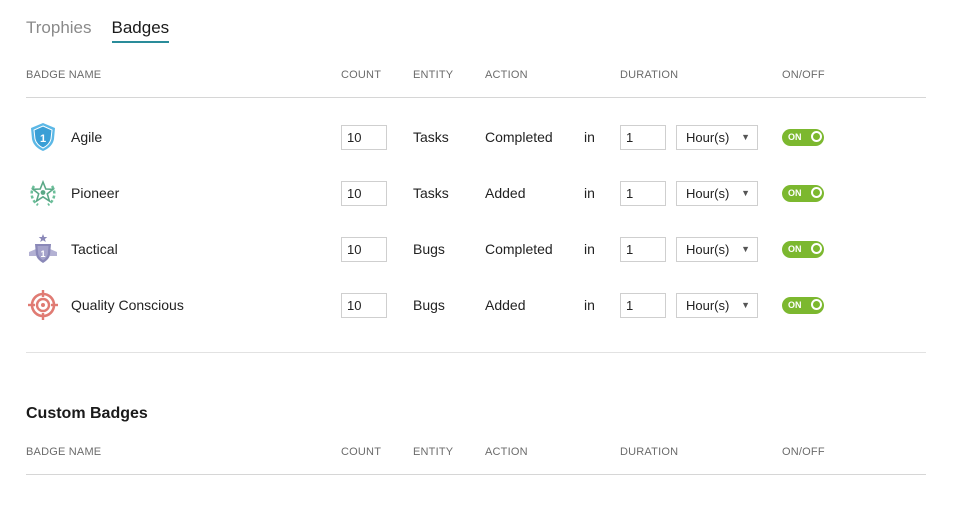  What do you see at coordinates (43, 193) in the screenshot?
I see `star-wreath-icon` at bounding box center [43, 193].